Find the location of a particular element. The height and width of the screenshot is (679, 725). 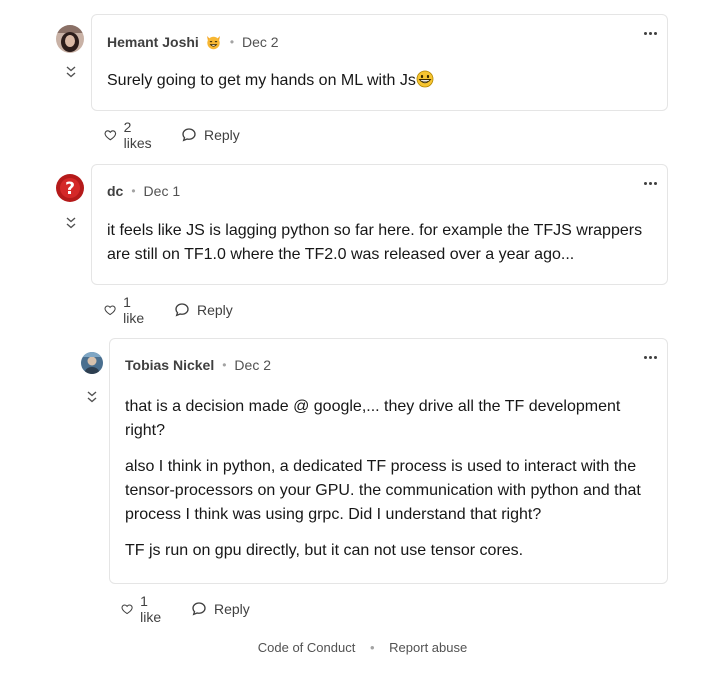

code-of-conduct-link: Code of Conduct is located at coordinates (307, 647).